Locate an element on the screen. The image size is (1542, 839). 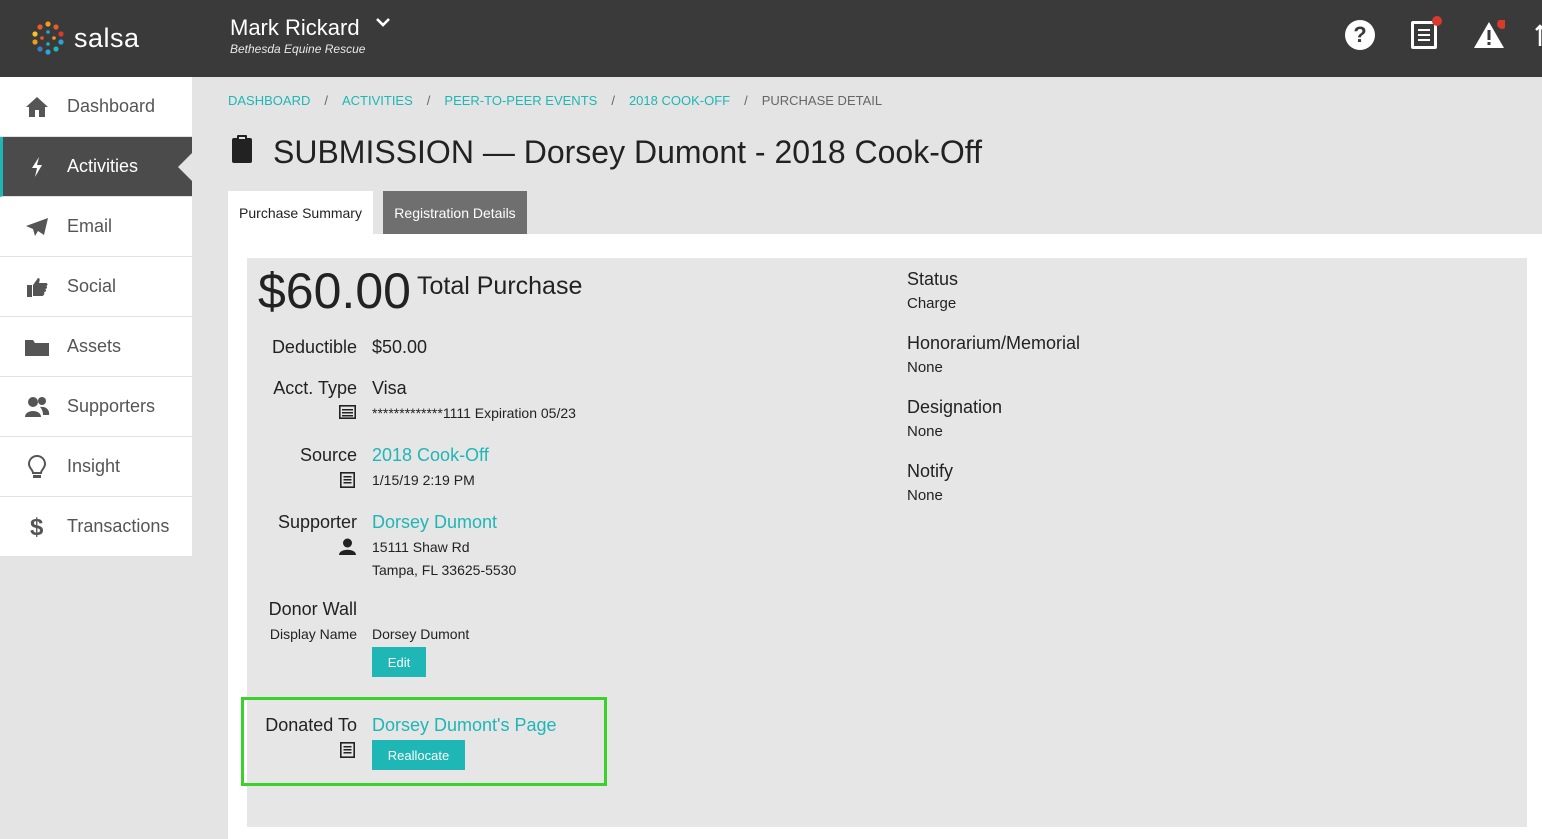
lightning-icon is located at coordinates (37, 167).